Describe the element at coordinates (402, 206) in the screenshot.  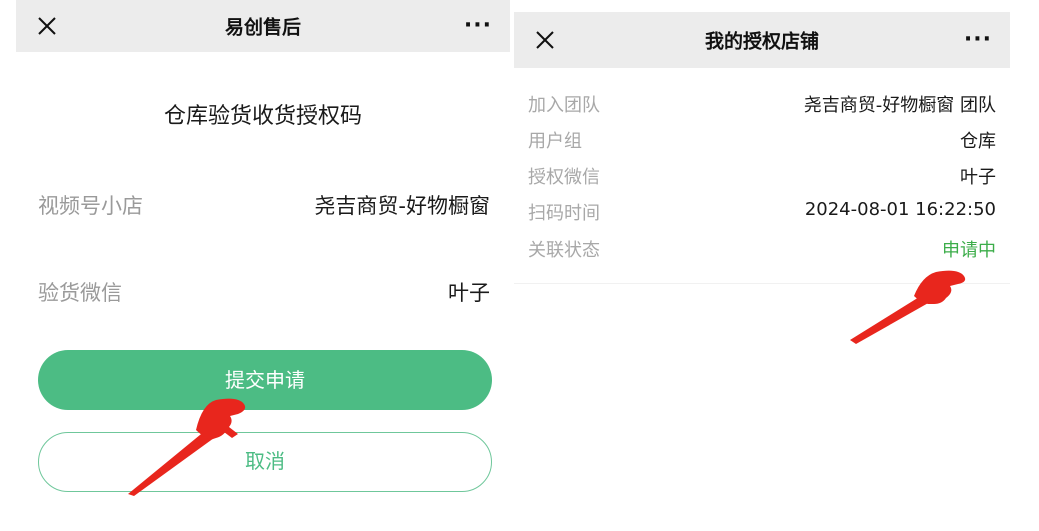
I see `shop-value: 尧吉商贸-好物橱窗` at that location.